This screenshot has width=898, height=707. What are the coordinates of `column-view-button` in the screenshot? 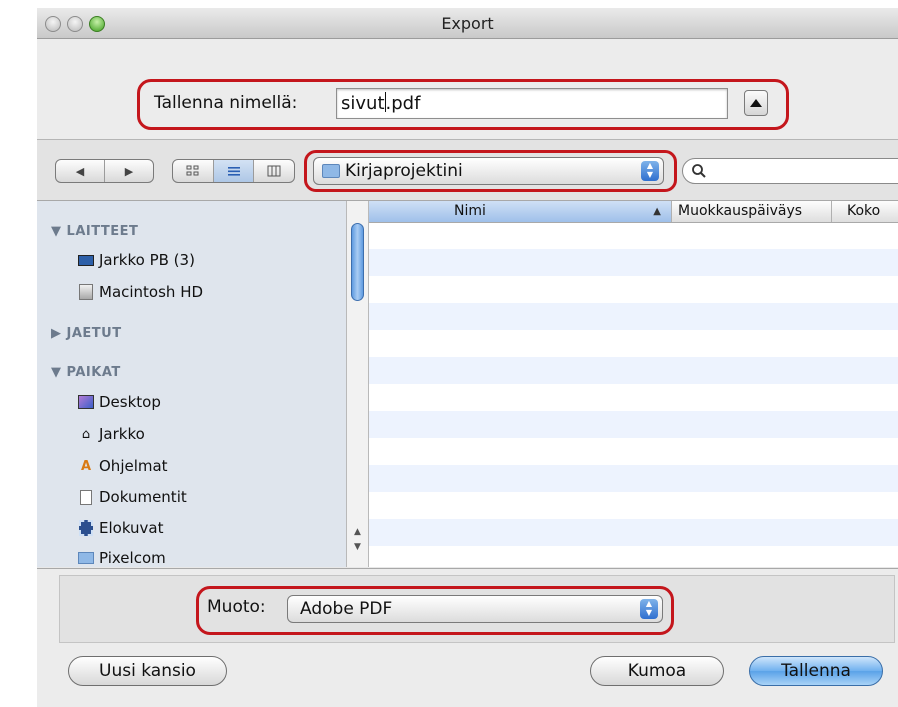 It's located at (274, 171).